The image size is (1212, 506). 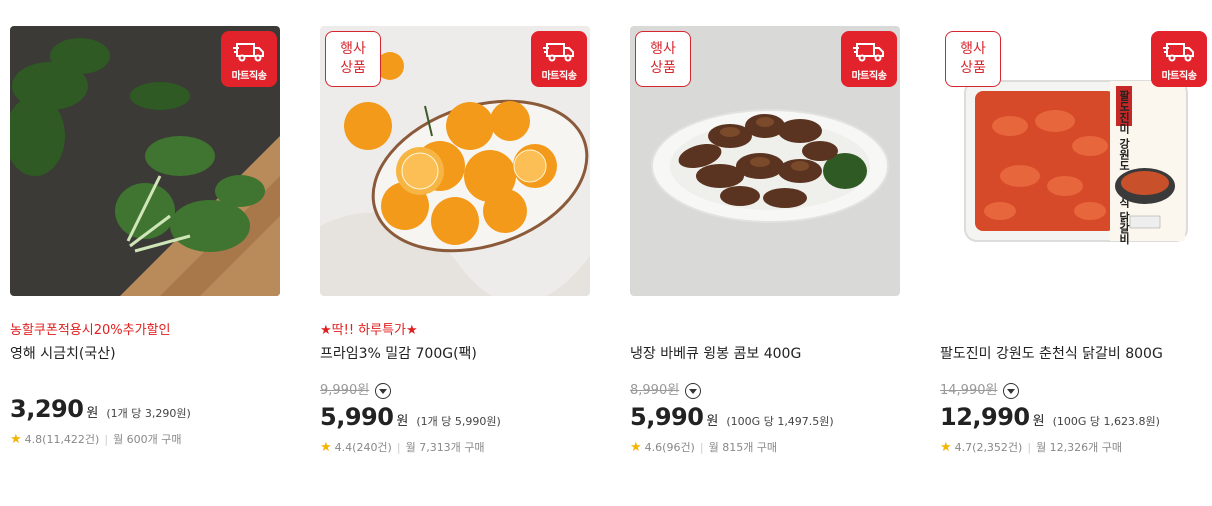 I want to click on unit-price: (1개 당 5,990원), so click(x=458, y=421).